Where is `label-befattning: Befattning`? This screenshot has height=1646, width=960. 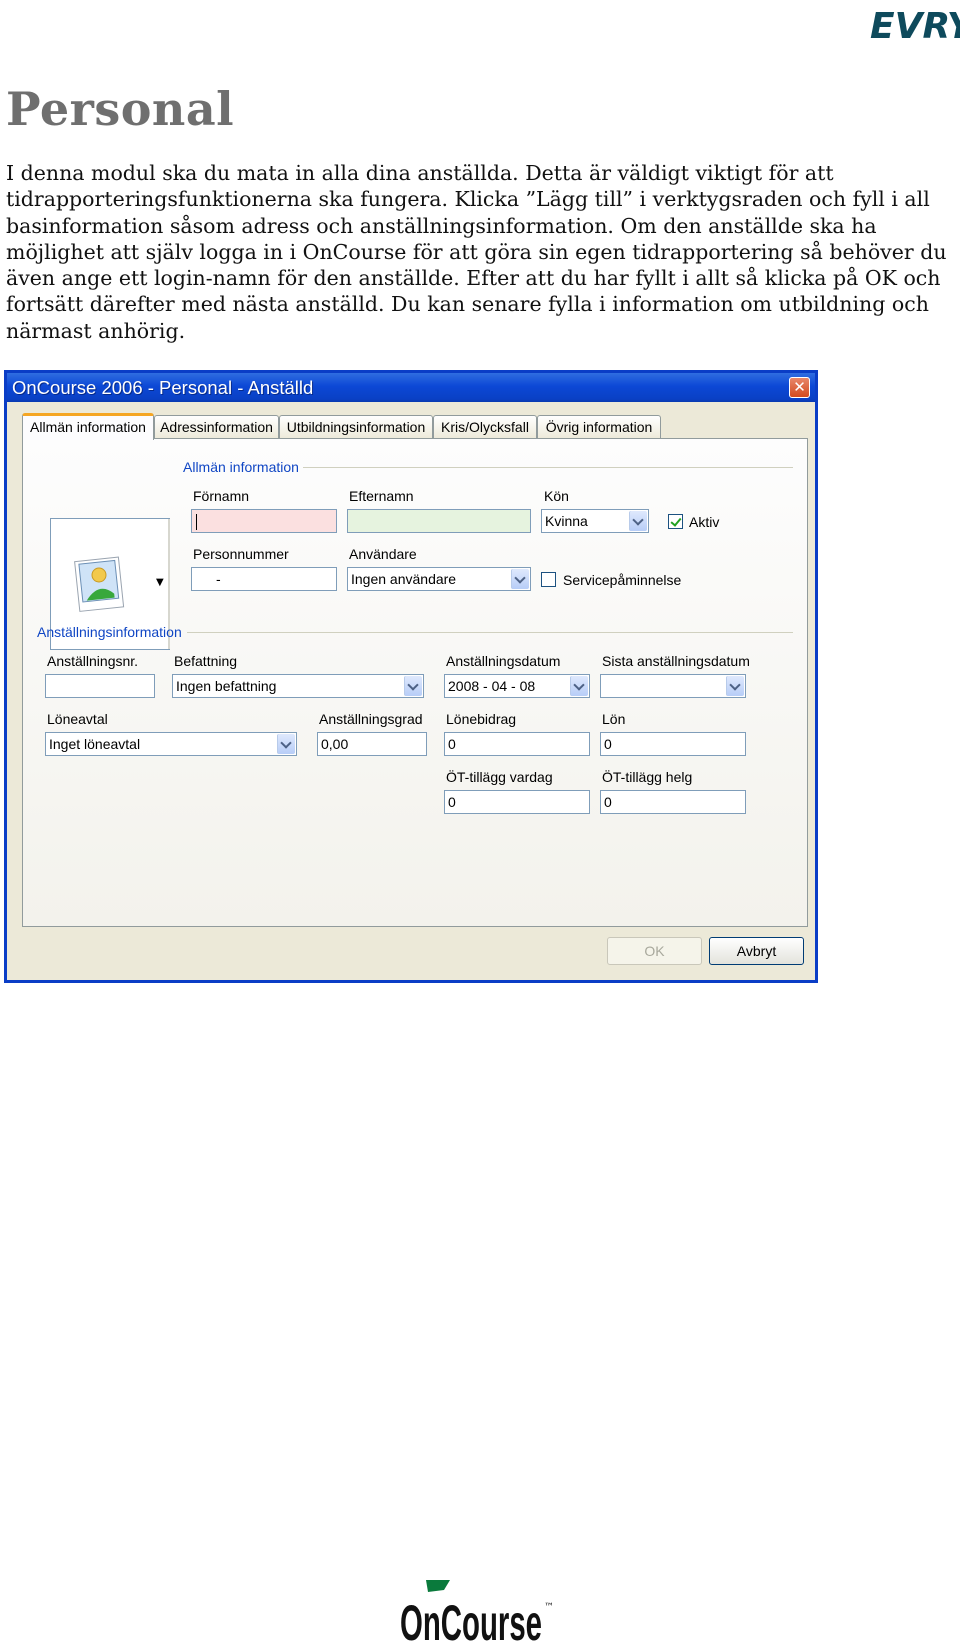
label-befattning: Befattning is located at coordinates (206, 661).